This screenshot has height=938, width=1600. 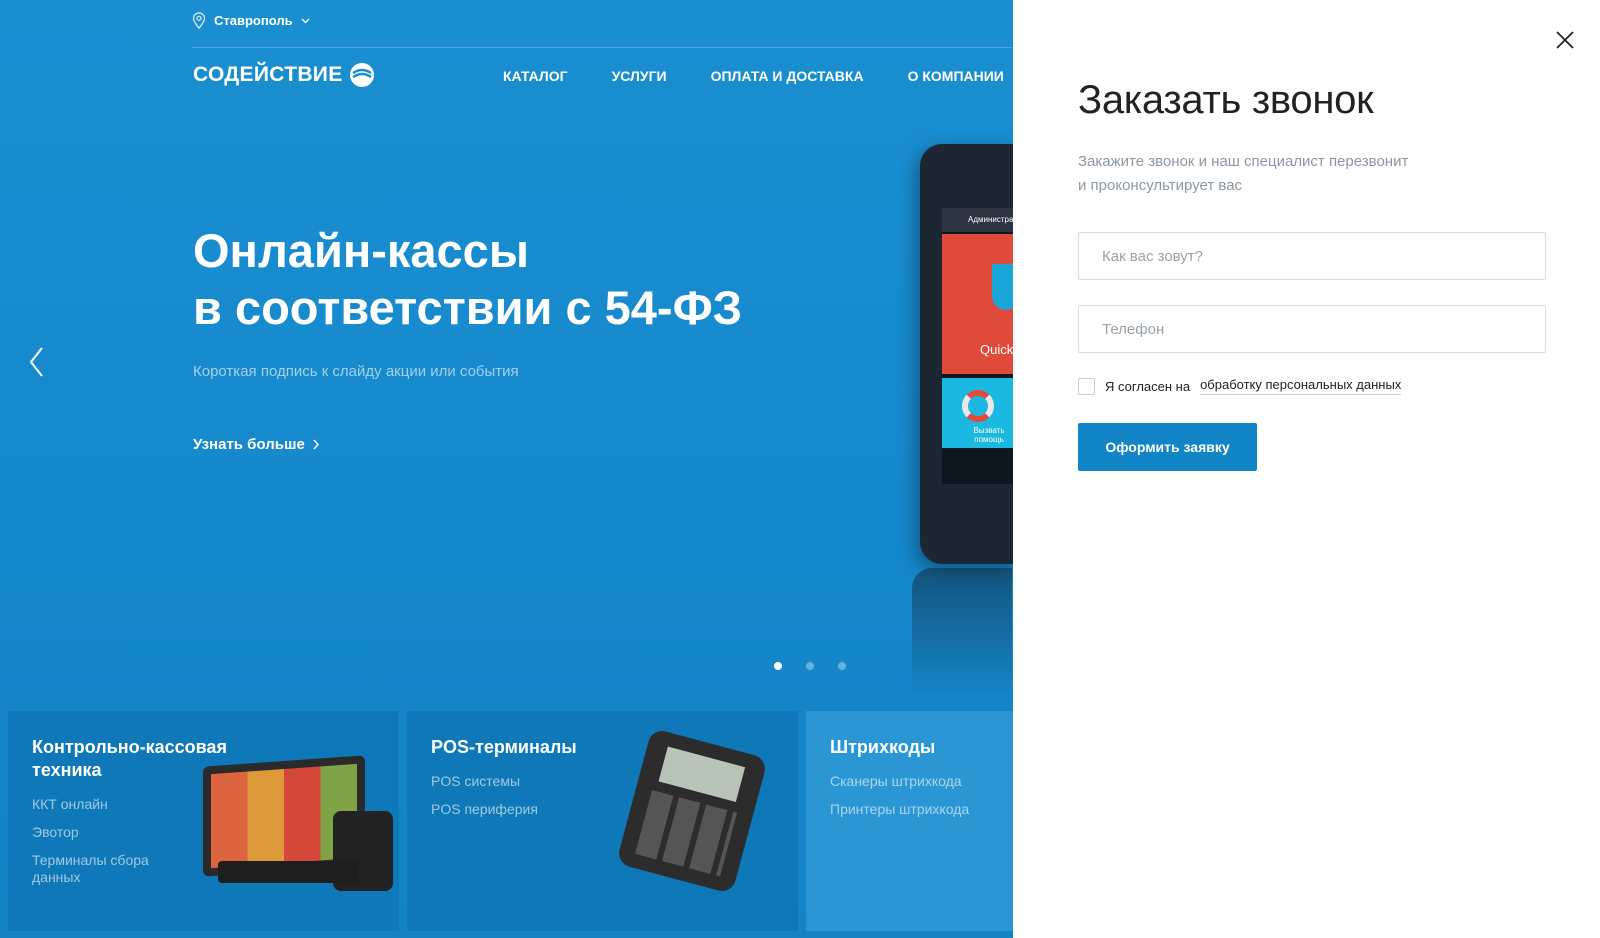 I want to click on pos-stand-image, so click(x=288, y=872).